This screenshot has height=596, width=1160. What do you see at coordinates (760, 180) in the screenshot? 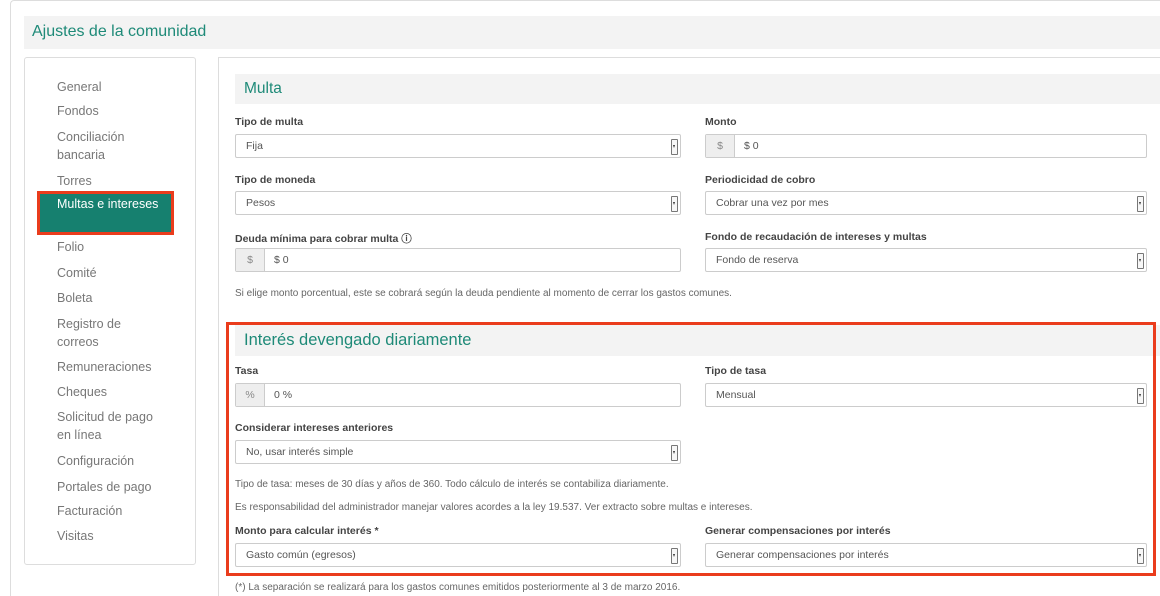
I see `periodicidad-label: Periodicidad de cobro` at bounding box center [760, 180].